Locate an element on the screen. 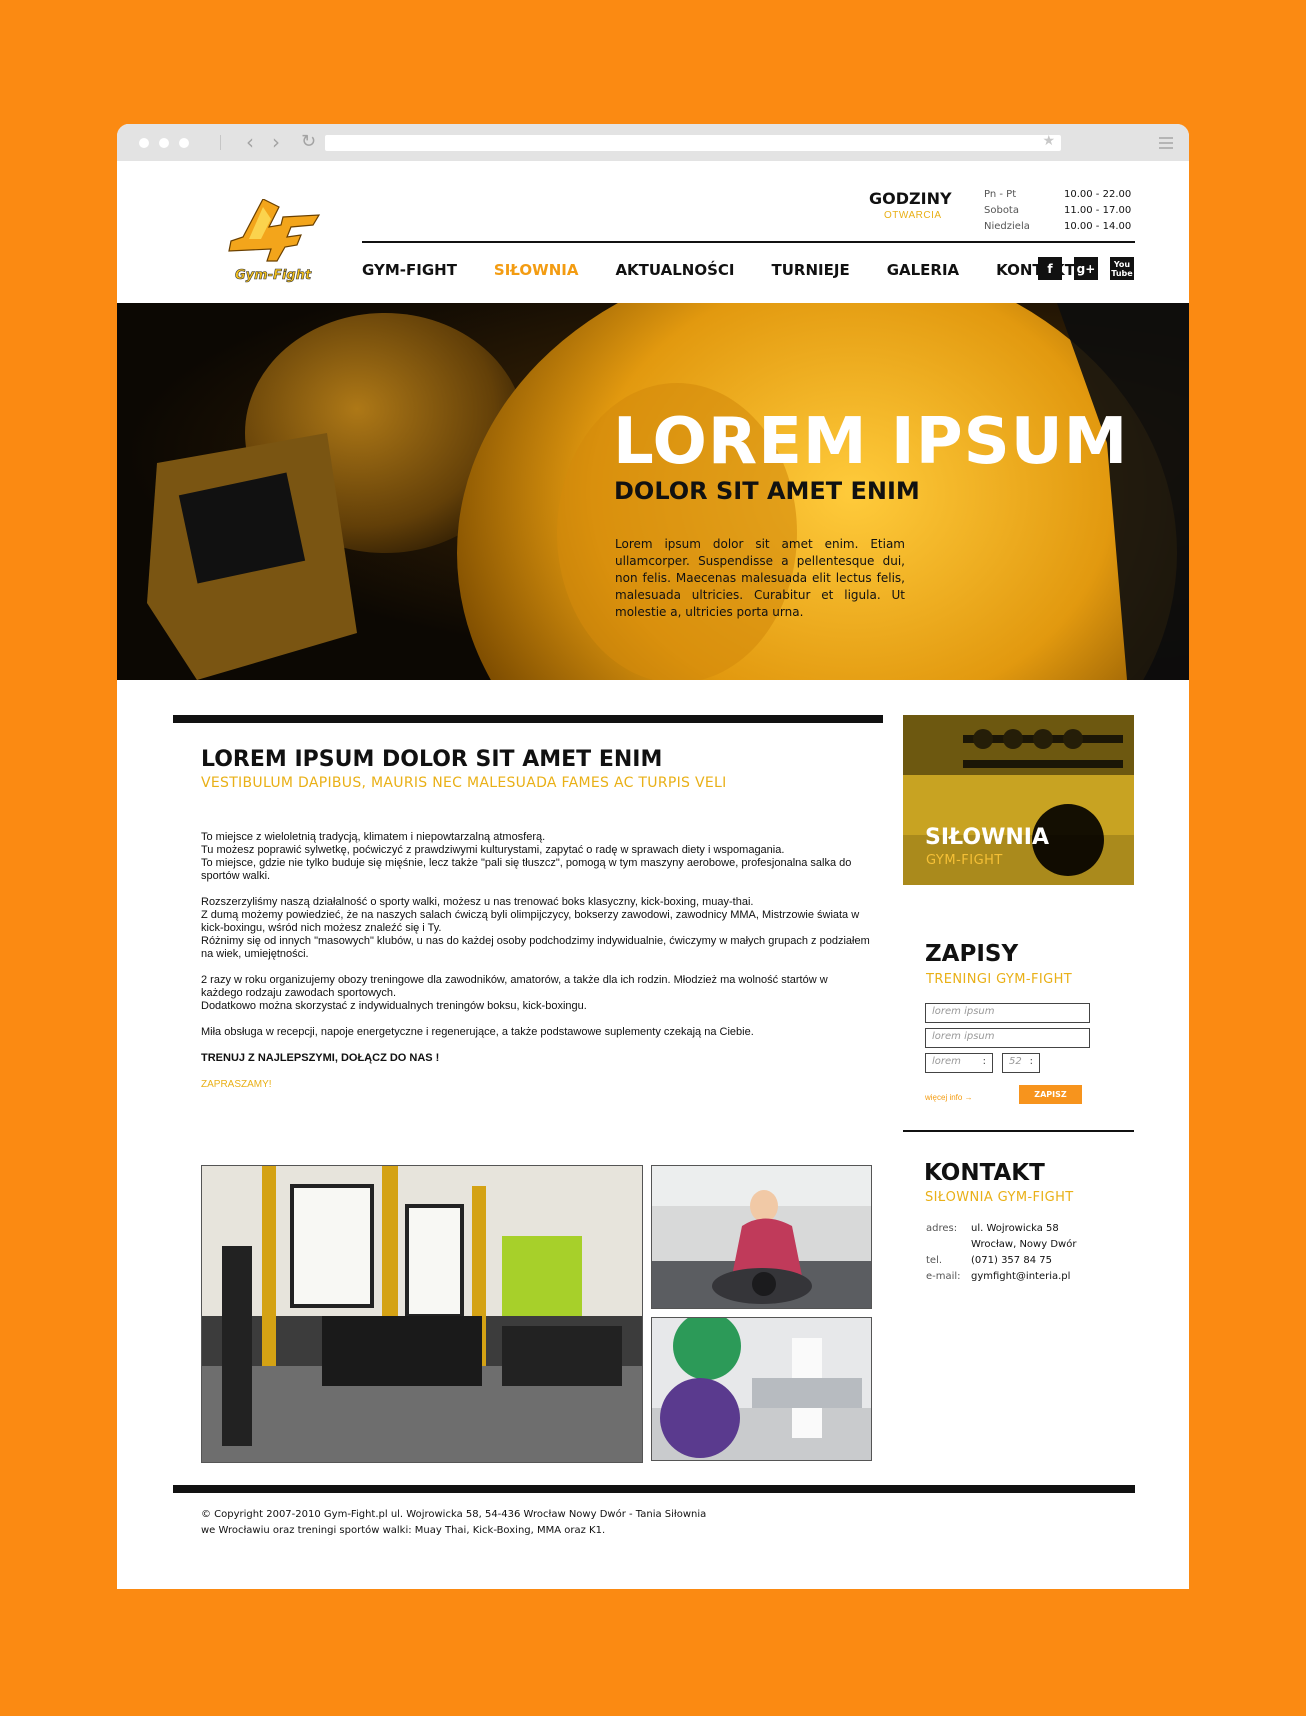 Image resolution: width=1306 pixels, height=1716 pixels. hours-row: Pn - Pt 10.00 - 22.00 is located at coordinates (1057, 195).